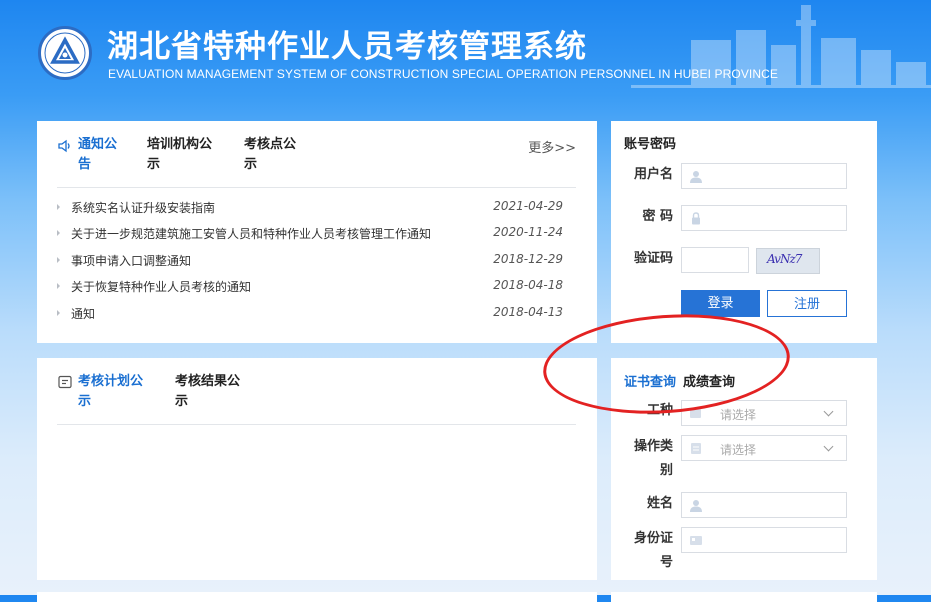  What do you see at coordinates (738, 415) in the screenshot?
I see `trade-placeholder: 请选择` at bounding box center [738, 415].